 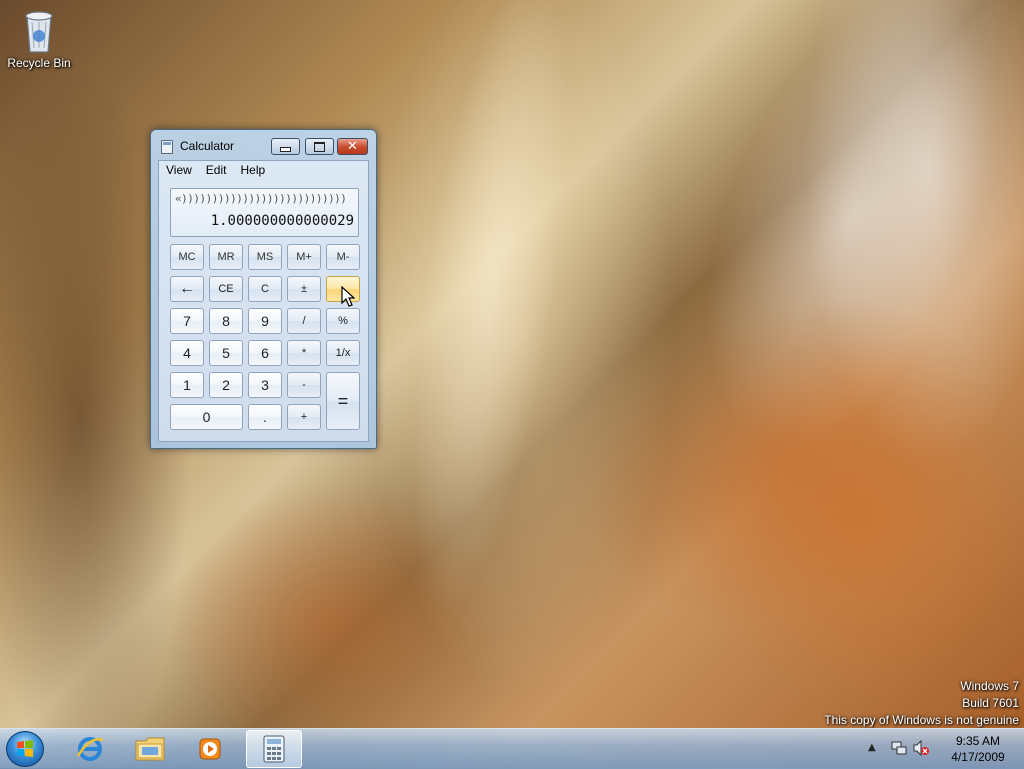 I want to click on menu-view: View, so click(x=179, y=170).